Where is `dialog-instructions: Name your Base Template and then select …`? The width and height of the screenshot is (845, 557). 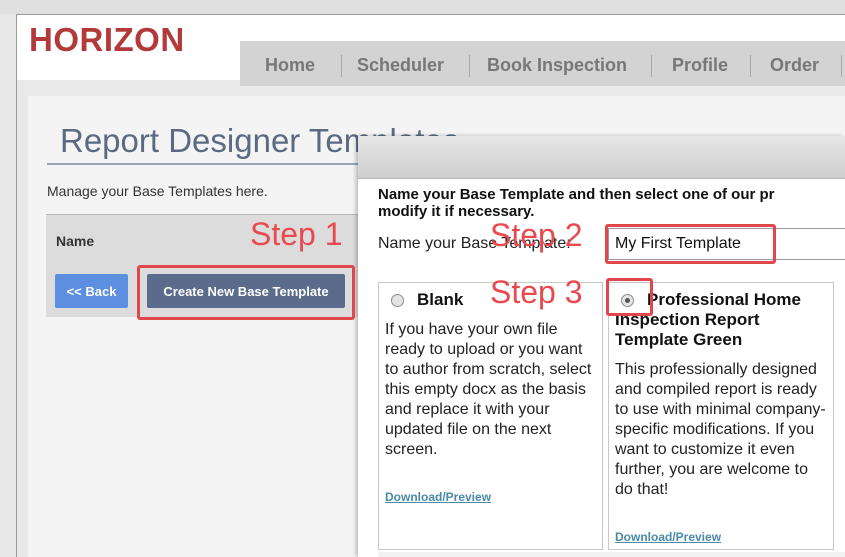
dialog-instructions: Name your Base Template and then select … is located at coordinates (611, 203).